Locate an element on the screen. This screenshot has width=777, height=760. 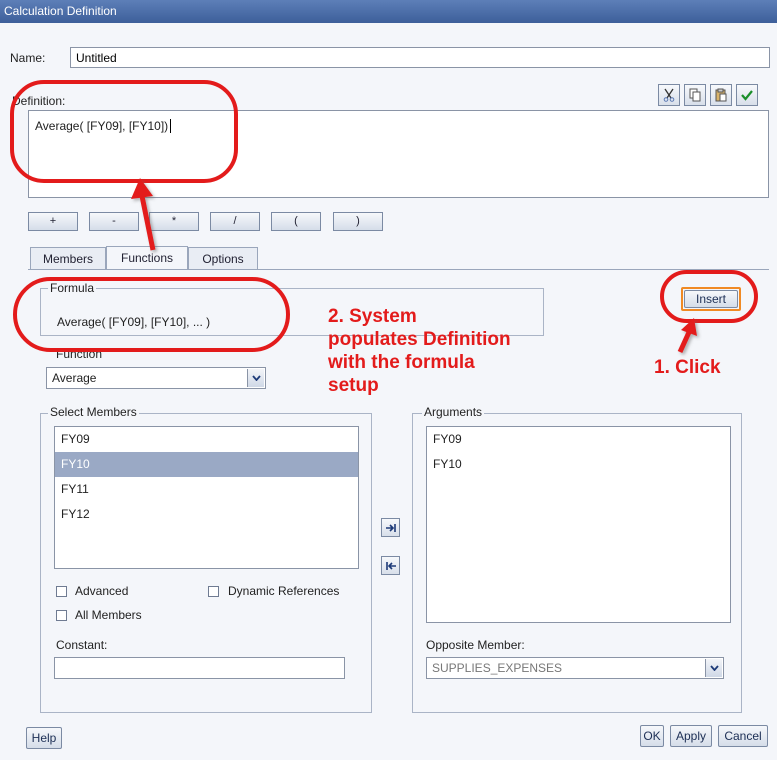
step1-annotation: 1. Click is located at coordinates (687, 367).